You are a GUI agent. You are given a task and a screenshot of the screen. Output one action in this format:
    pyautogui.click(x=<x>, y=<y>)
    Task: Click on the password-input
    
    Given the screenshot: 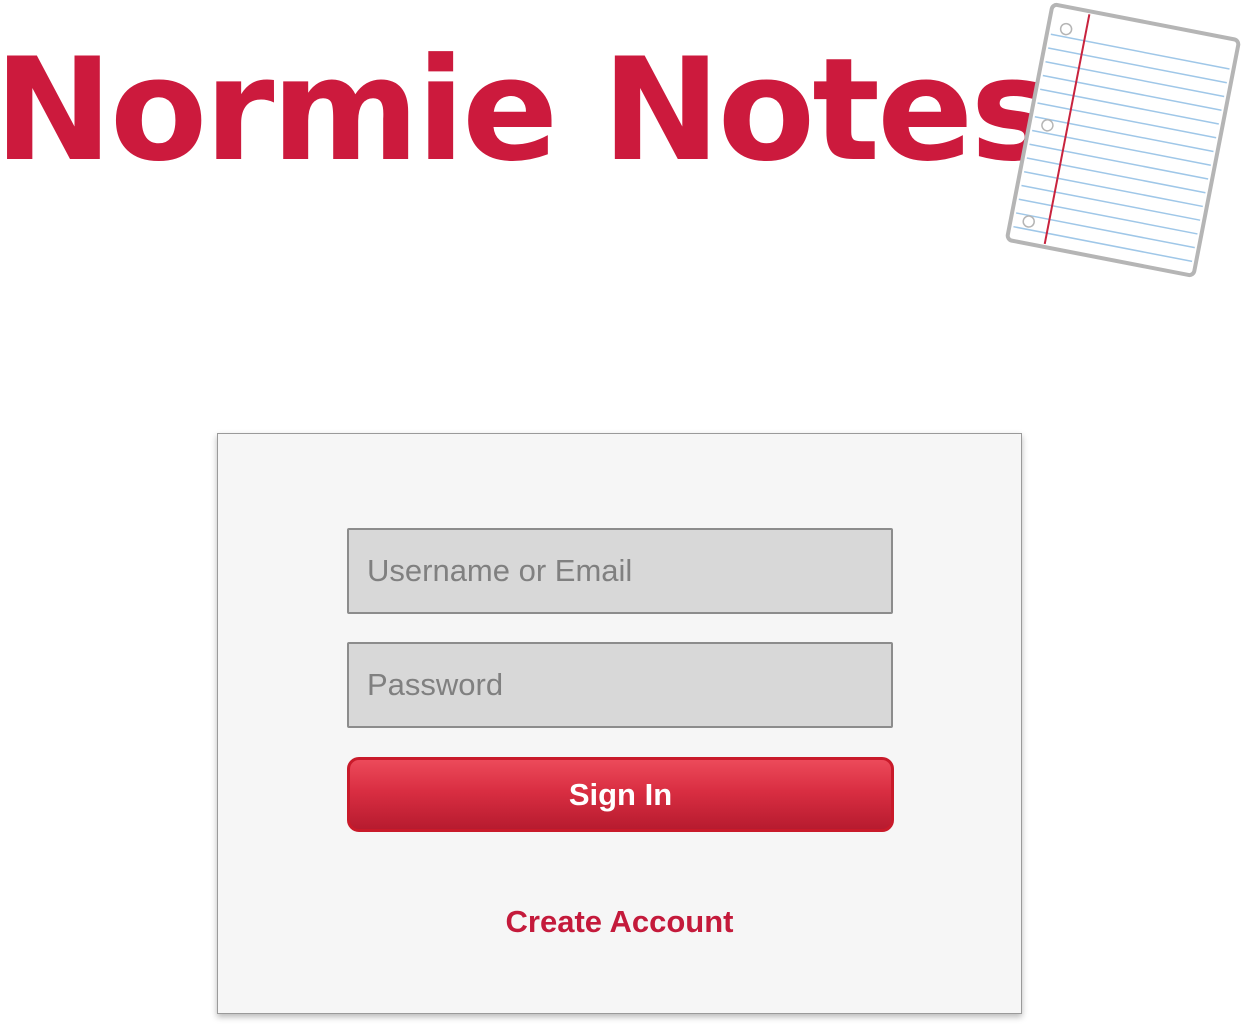 What is the action you would take?
    pyautogui.click(x=620, y=685)
    